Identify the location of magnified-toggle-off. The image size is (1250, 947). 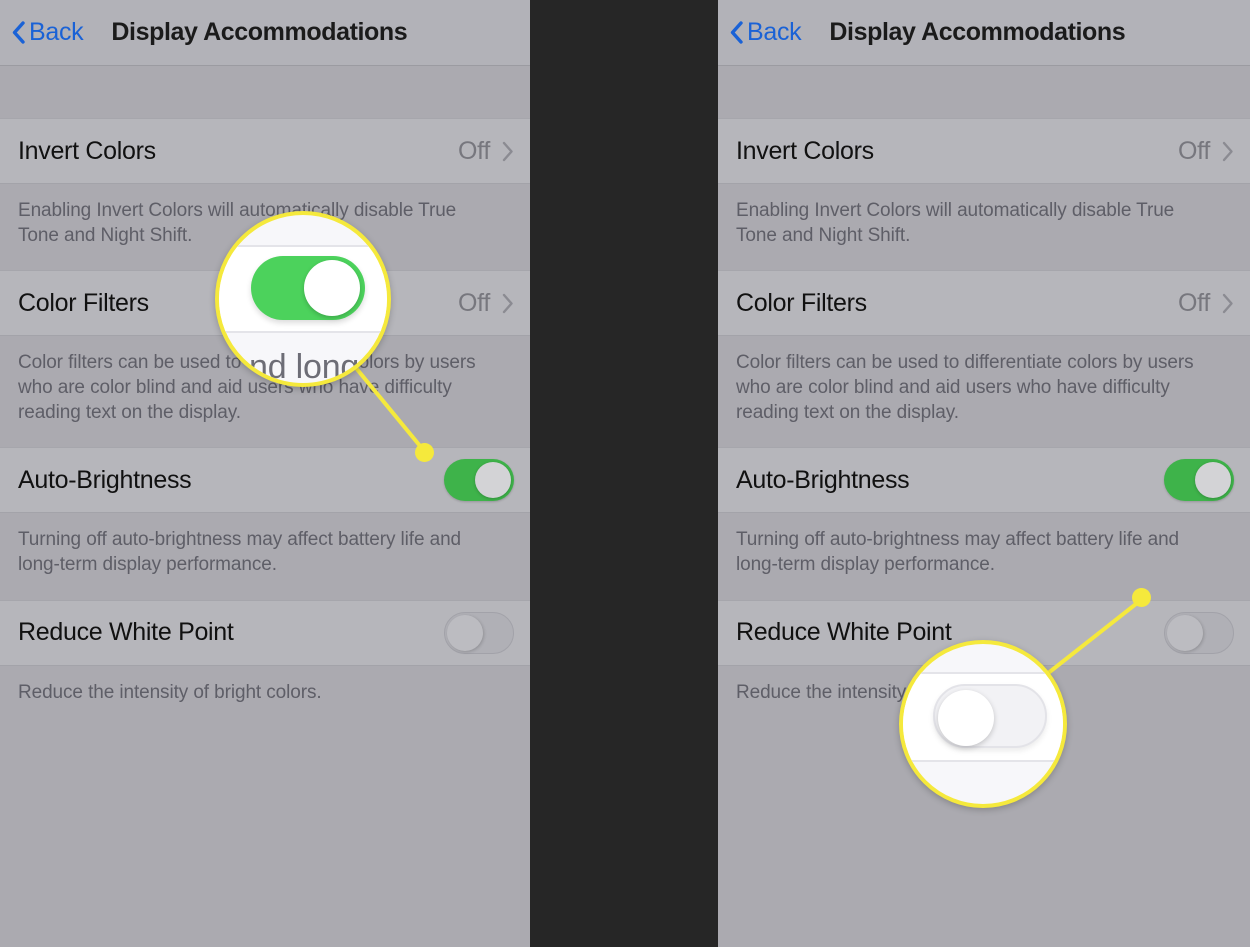
(990, 716).